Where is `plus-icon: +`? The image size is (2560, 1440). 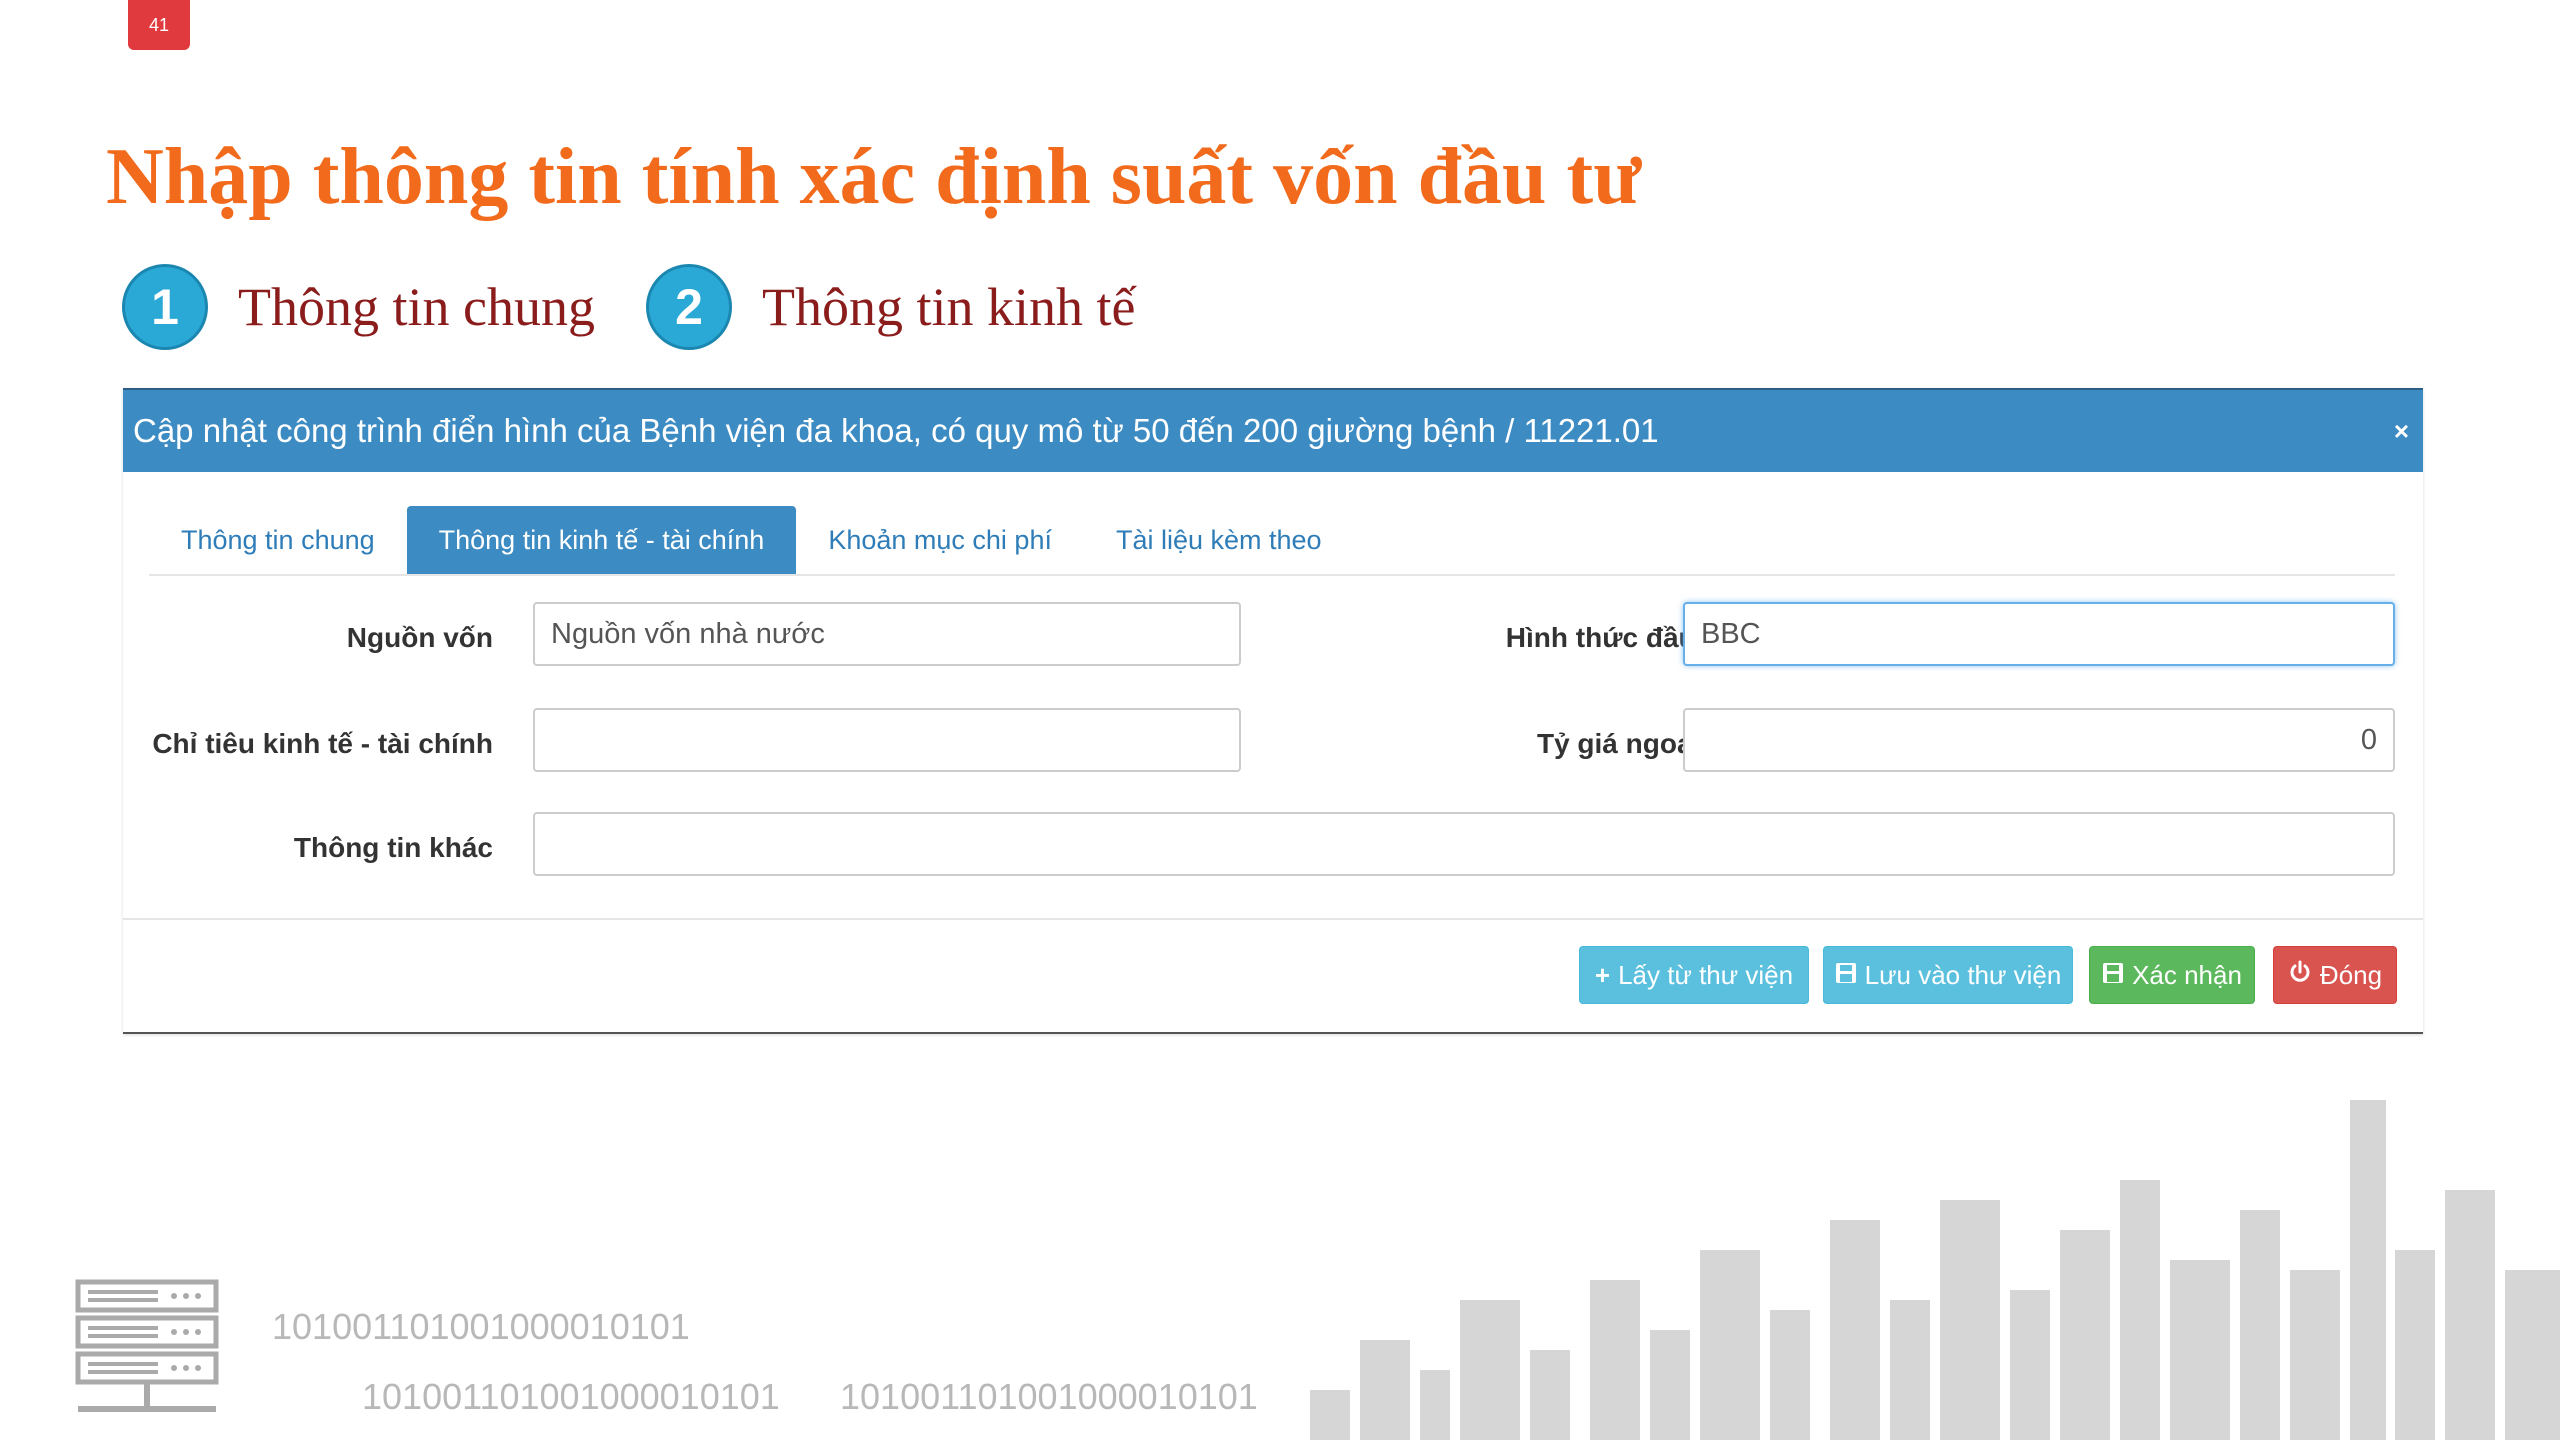 plus-icon: + is located at coordinates (1602, 974).